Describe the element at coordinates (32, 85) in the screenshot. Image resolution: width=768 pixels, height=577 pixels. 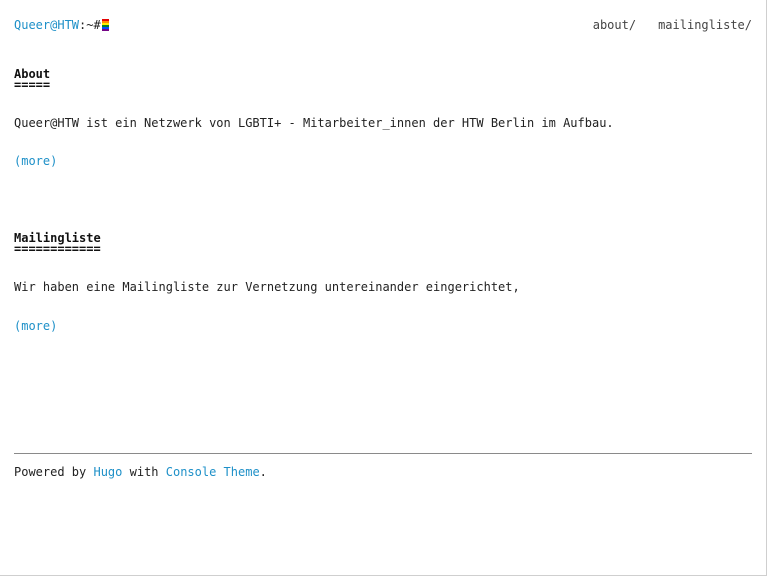
I see `post-title-underline: =====` at that location.